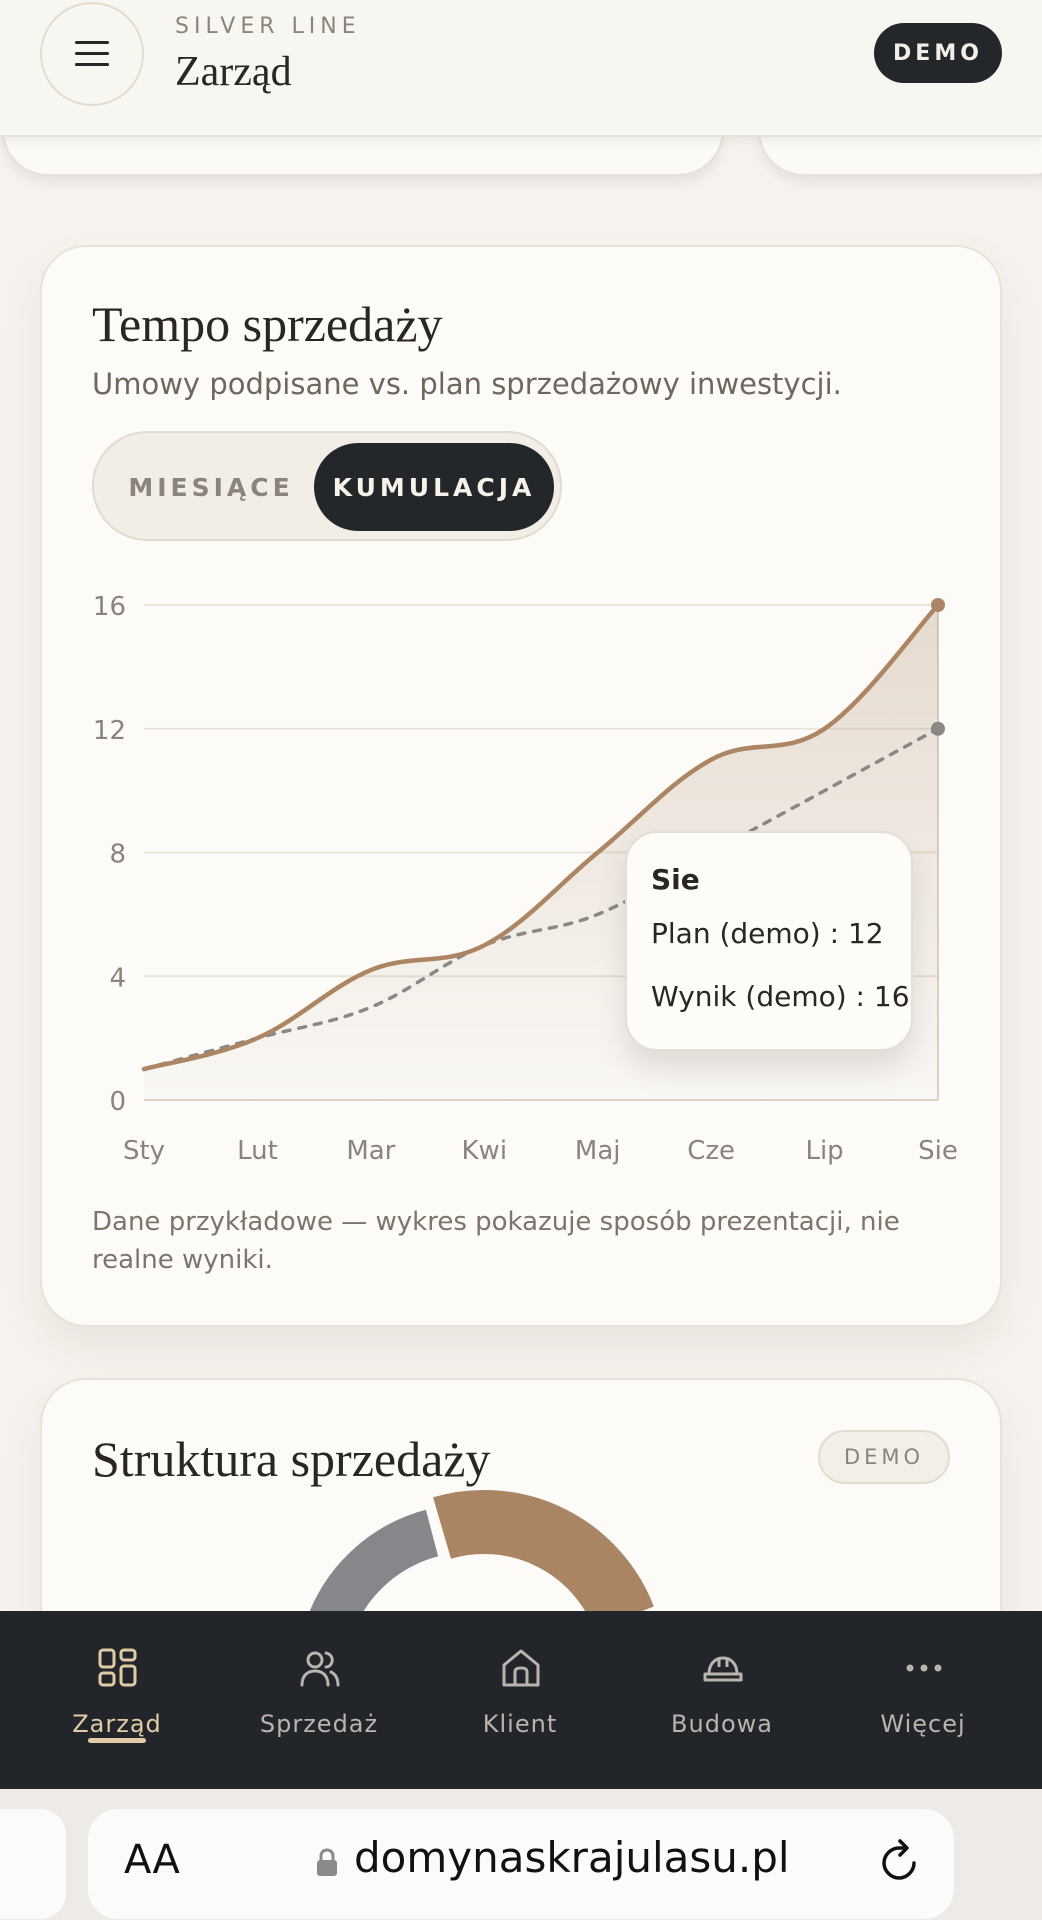 This screenshot has height=1920, width=1042. I want to click on donut-segment-brown, so click(543, 1555).